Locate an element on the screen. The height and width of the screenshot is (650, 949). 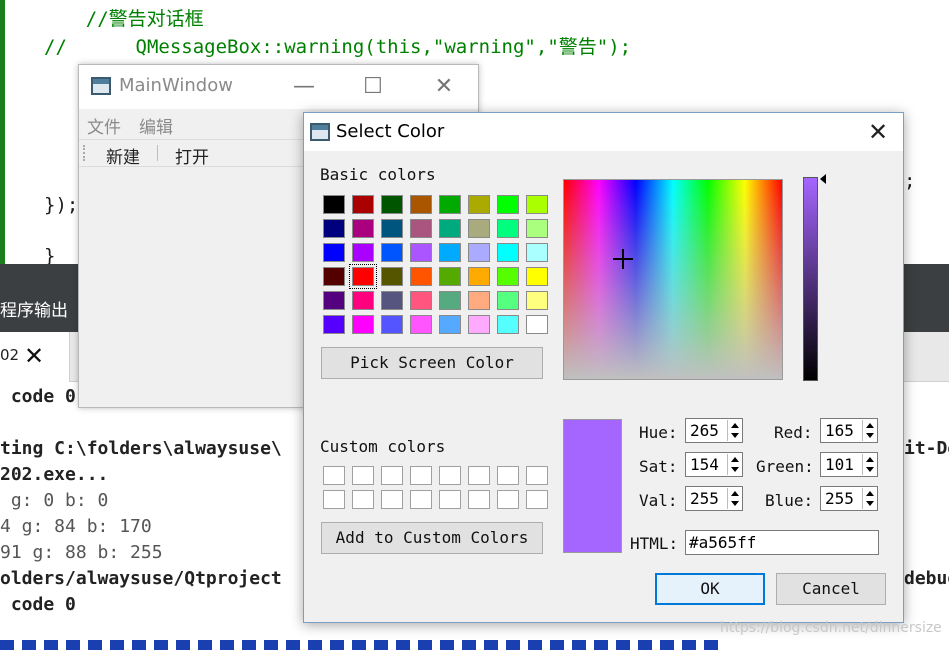
val-spinbox: 255 is located at coordinates (714, 498).